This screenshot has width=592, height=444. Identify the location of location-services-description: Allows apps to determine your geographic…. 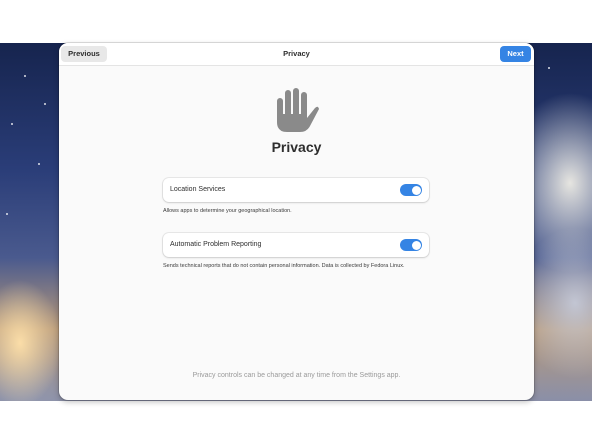
(227, 211).